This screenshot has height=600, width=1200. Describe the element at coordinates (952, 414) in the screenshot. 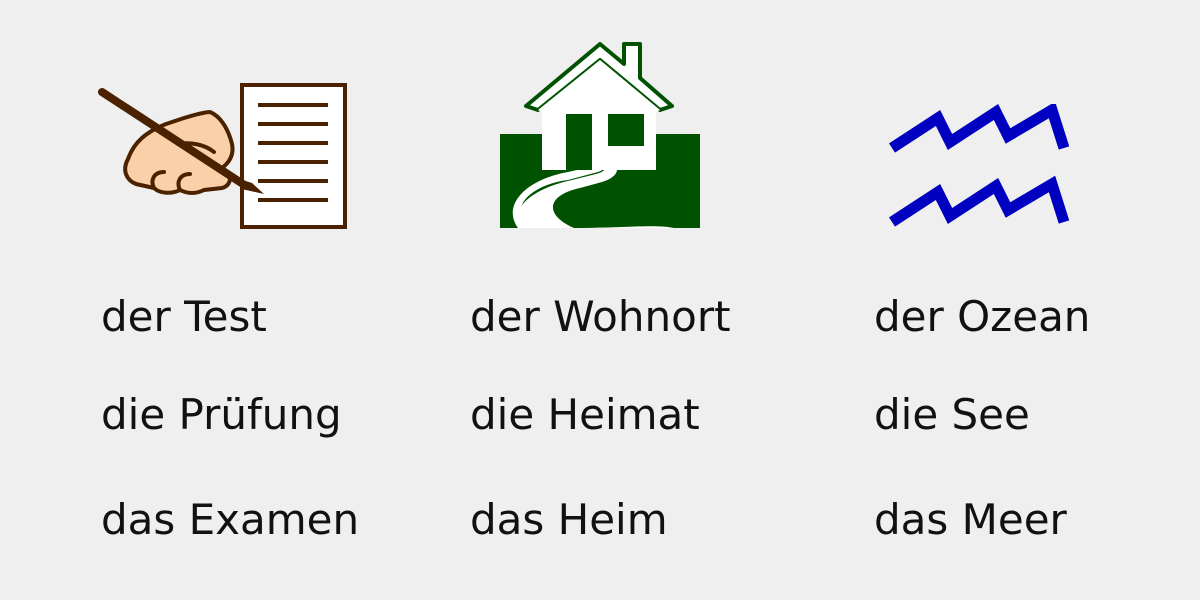

I see `word-die-see: die See` at that location.